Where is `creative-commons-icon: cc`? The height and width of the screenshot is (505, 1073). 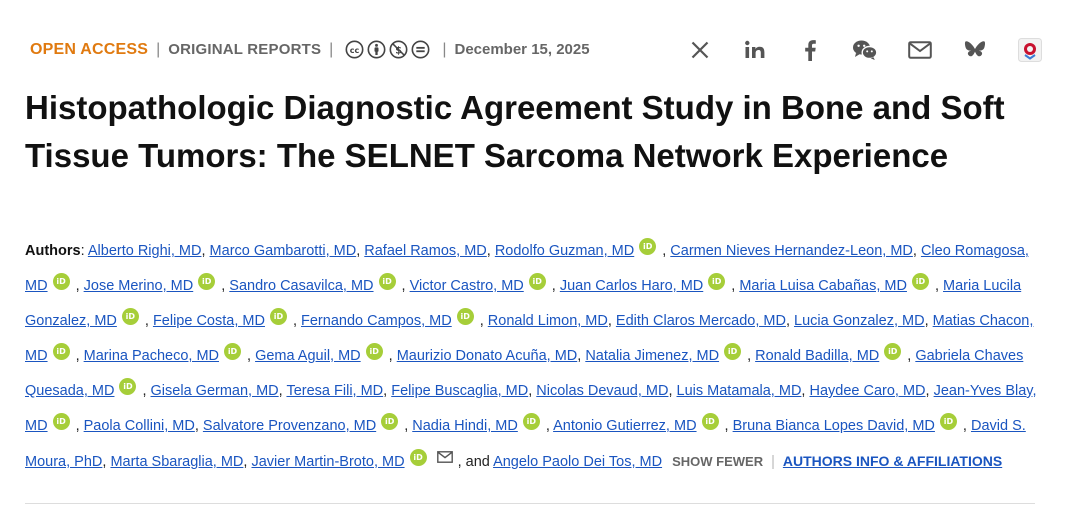 creative-commons-icon: cc is located at coordinates (354, 49).